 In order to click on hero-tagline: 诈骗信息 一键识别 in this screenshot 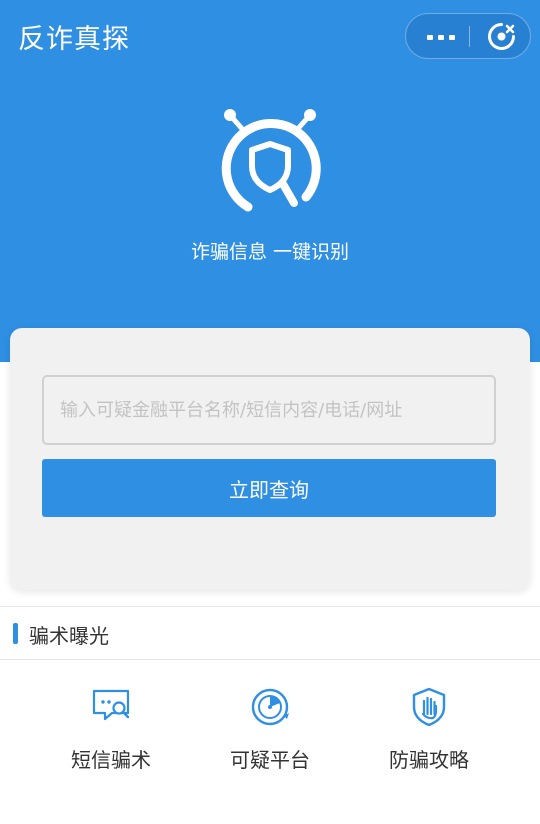, I will do `click(270, 252)`.